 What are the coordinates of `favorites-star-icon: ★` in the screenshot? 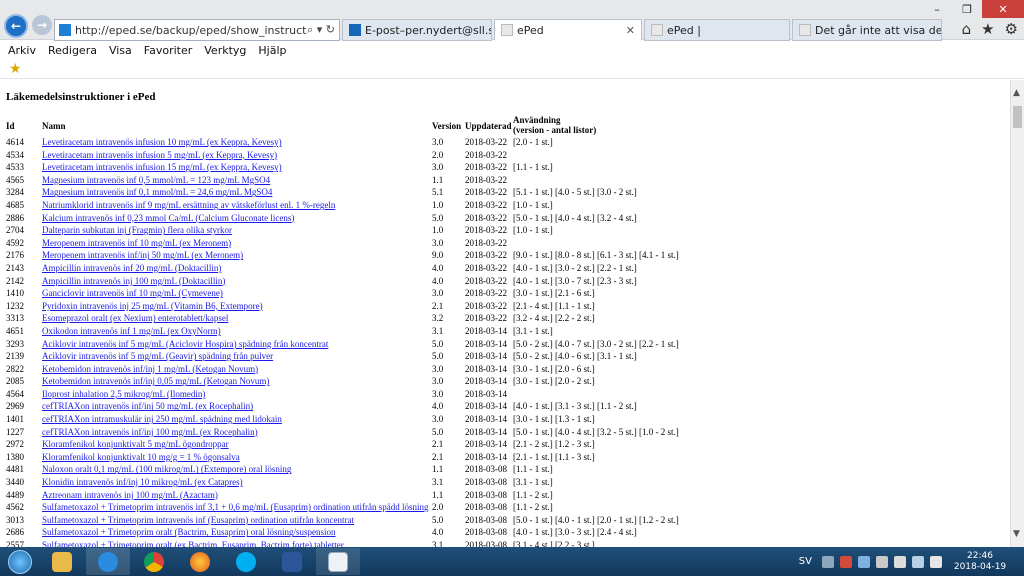 It's located at (987, 29).